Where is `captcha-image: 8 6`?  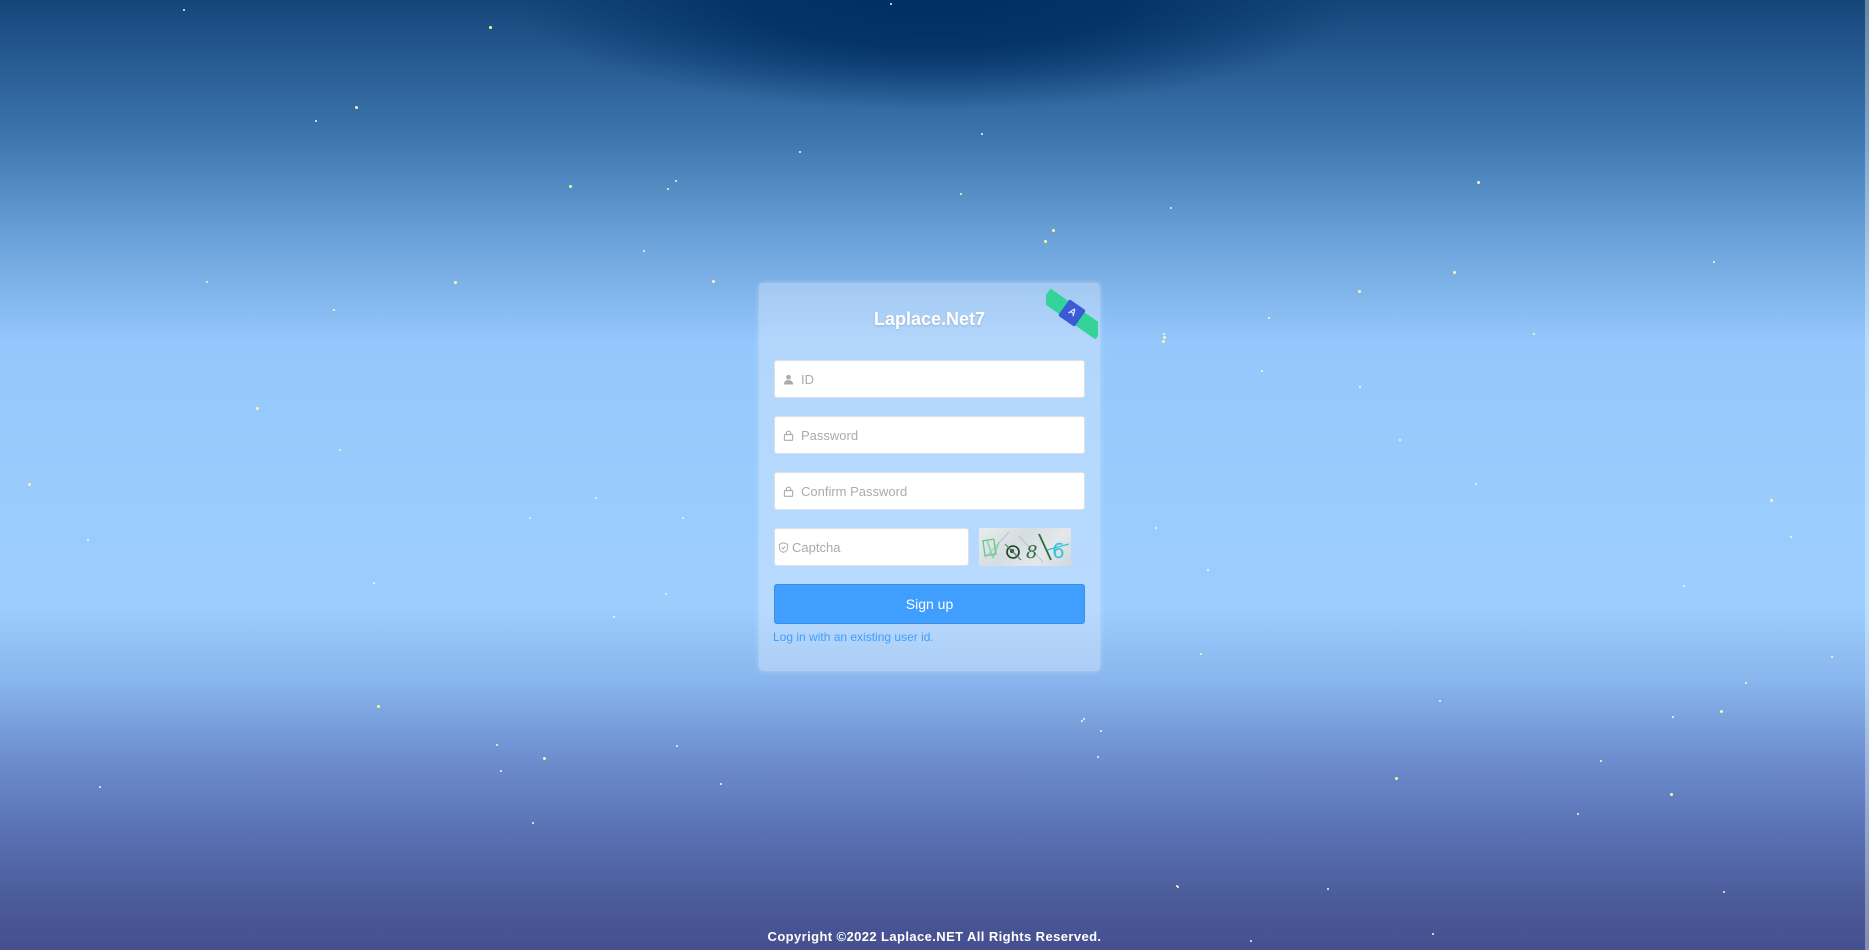 captcha-image: 8 6 is located at coordinates (1025, 547).